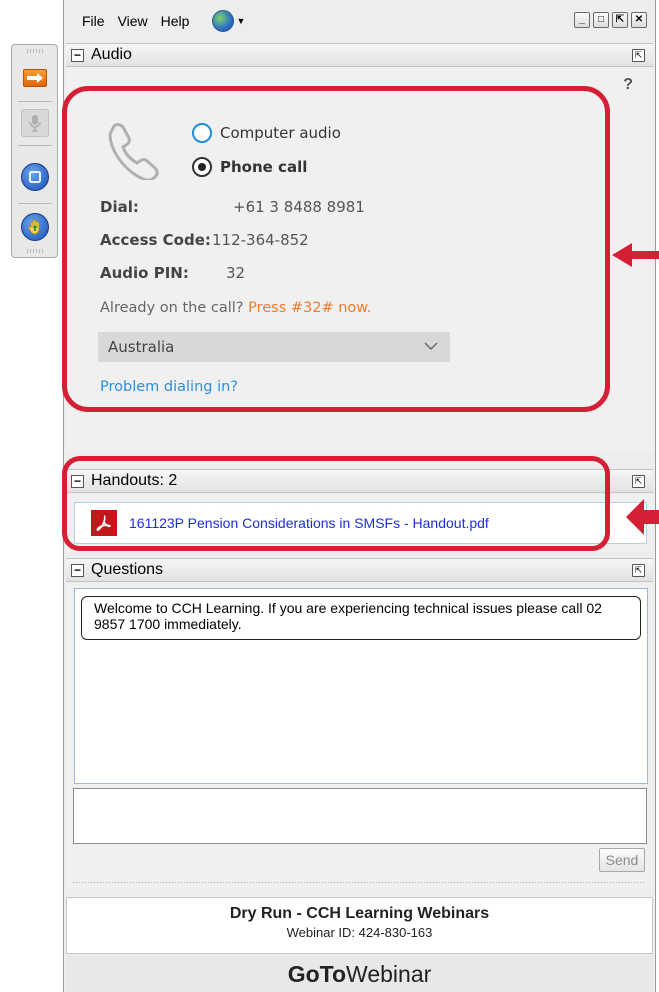  What do you see at coordinates (35, 177) in the screenshot?
I see `screen-icon` at bounding box center [35, 177].